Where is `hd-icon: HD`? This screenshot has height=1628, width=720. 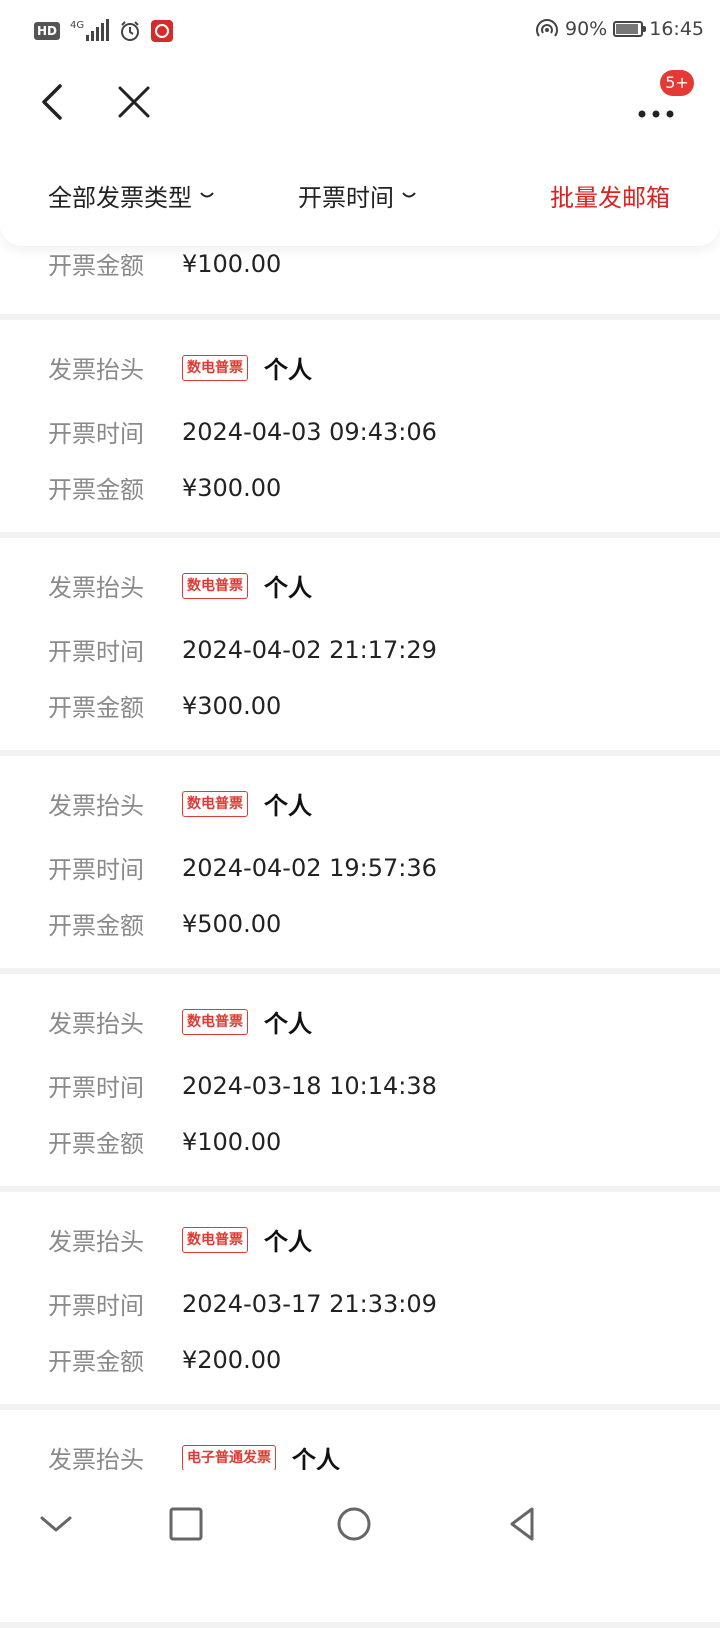
hd-icon: HD is located at coordinates (47, 31).